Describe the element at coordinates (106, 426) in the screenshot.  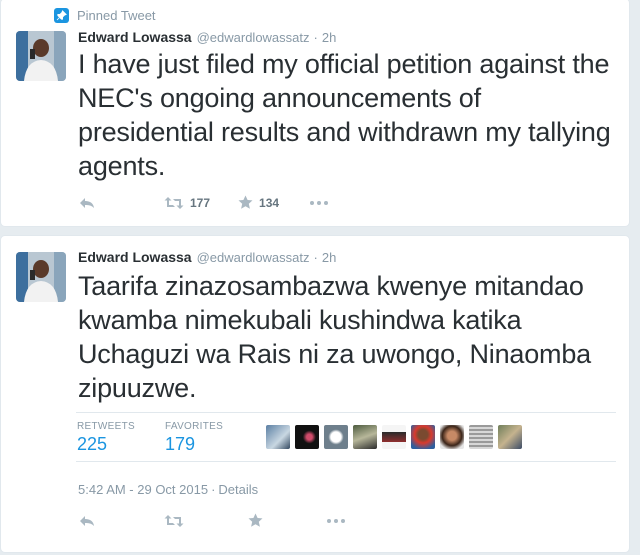
I see `retweets-label: RETWEETS` at that location.